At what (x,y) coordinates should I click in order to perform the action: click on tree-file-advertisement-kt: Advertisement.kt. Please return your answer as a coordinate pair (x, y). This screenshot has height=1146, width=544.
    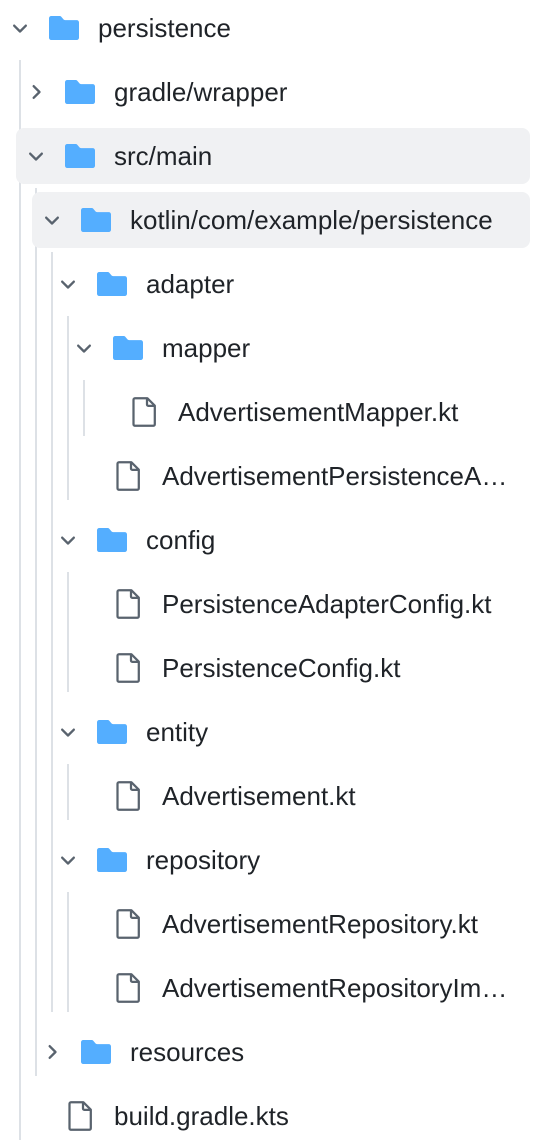
    Looking at the image, I should click on (272, 796).